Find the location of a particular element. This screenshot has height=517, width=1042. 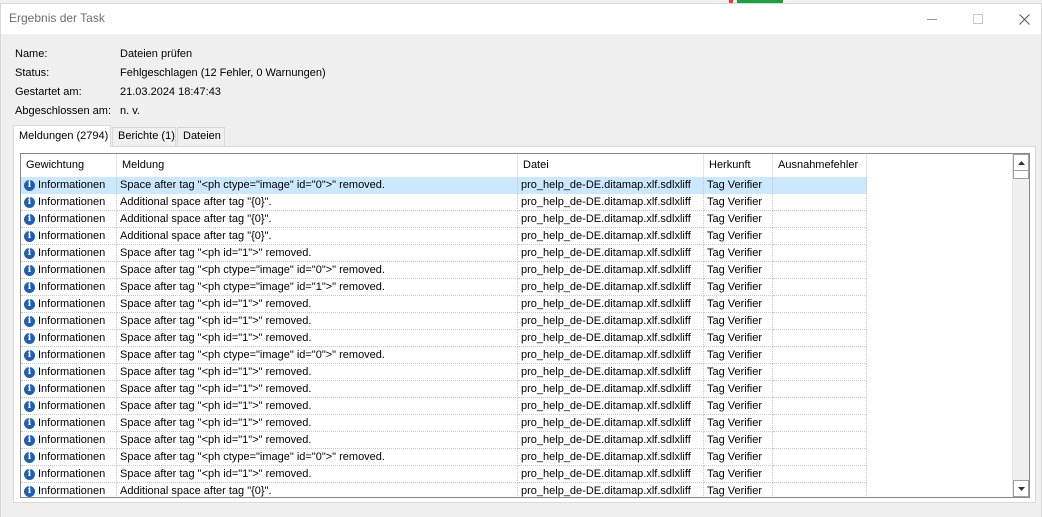

scroll-down-button is located at coordinates (1021, 488).